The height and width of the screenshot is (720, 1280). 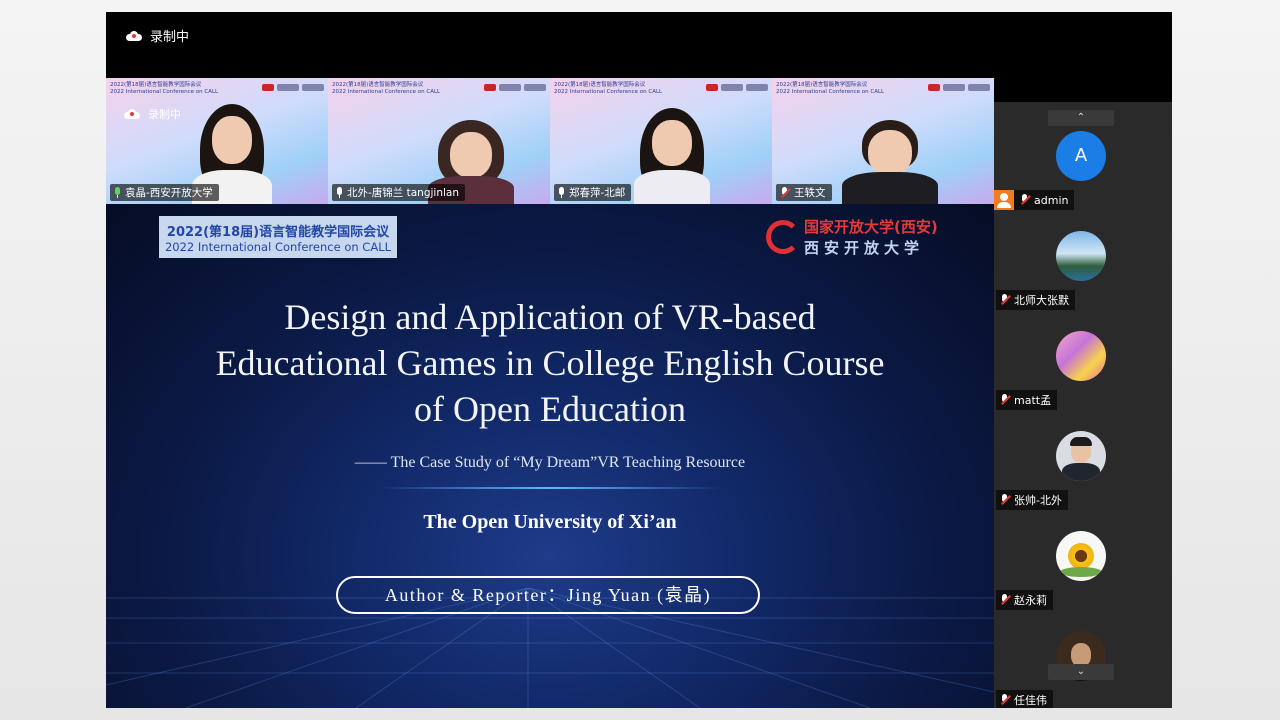 I want to click on participant-item: 北师大张默, so click(x=1083, y=274).